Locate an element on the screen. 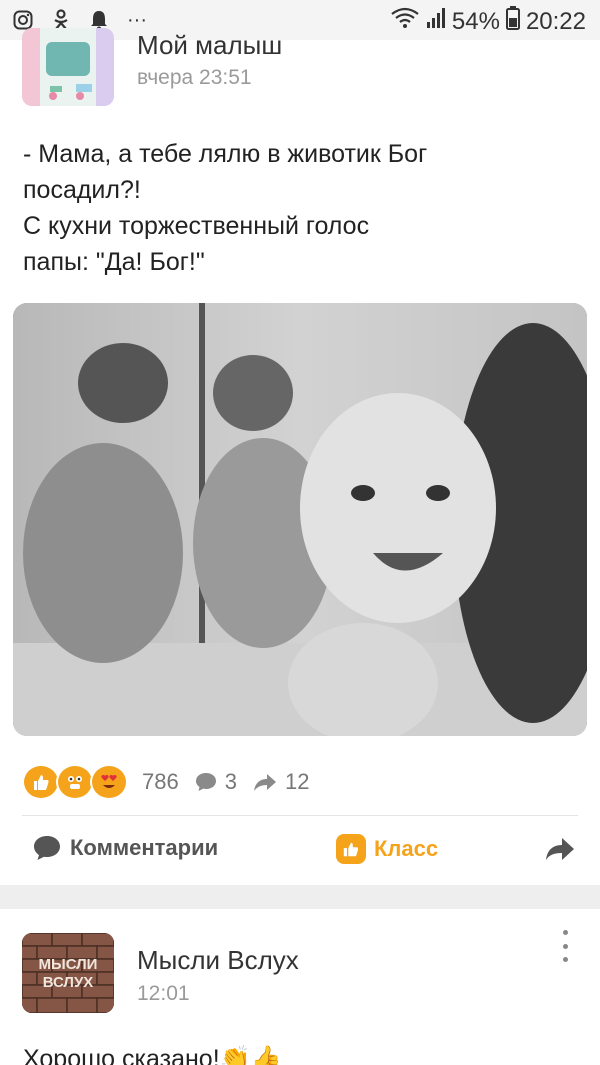 The width and height of the screenshot is (600, 1065). post2-text: Хорошо сказано!👏👍 is located at coordinates (152, 1055).